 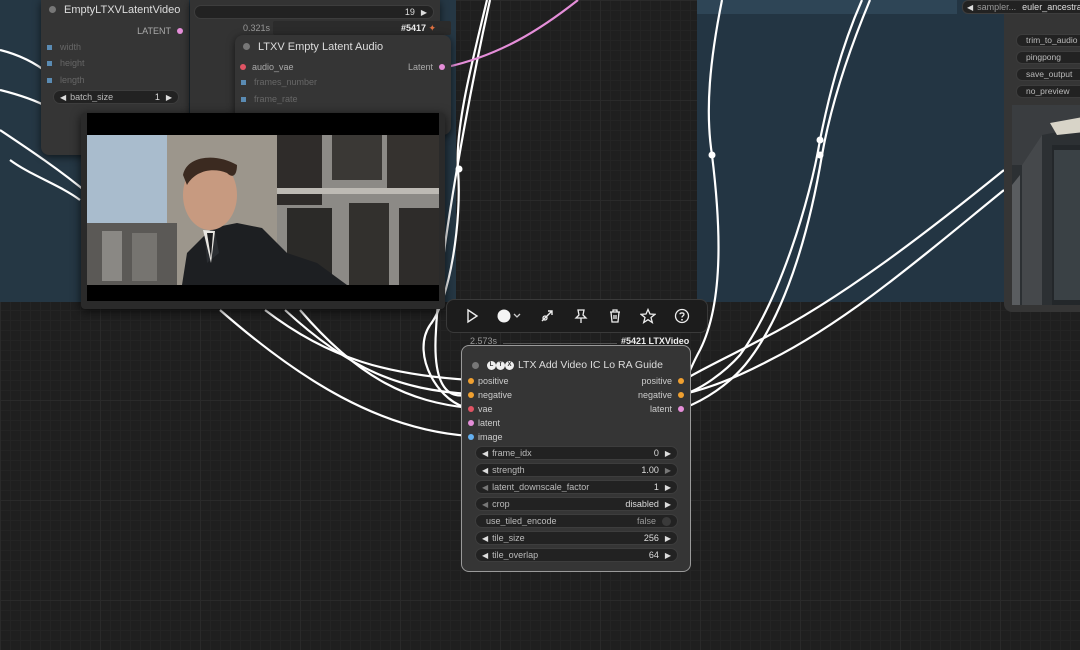 I want to click on batch-size-widget: ◀ batch_size 1 ▶, so click(x=116, y=97).